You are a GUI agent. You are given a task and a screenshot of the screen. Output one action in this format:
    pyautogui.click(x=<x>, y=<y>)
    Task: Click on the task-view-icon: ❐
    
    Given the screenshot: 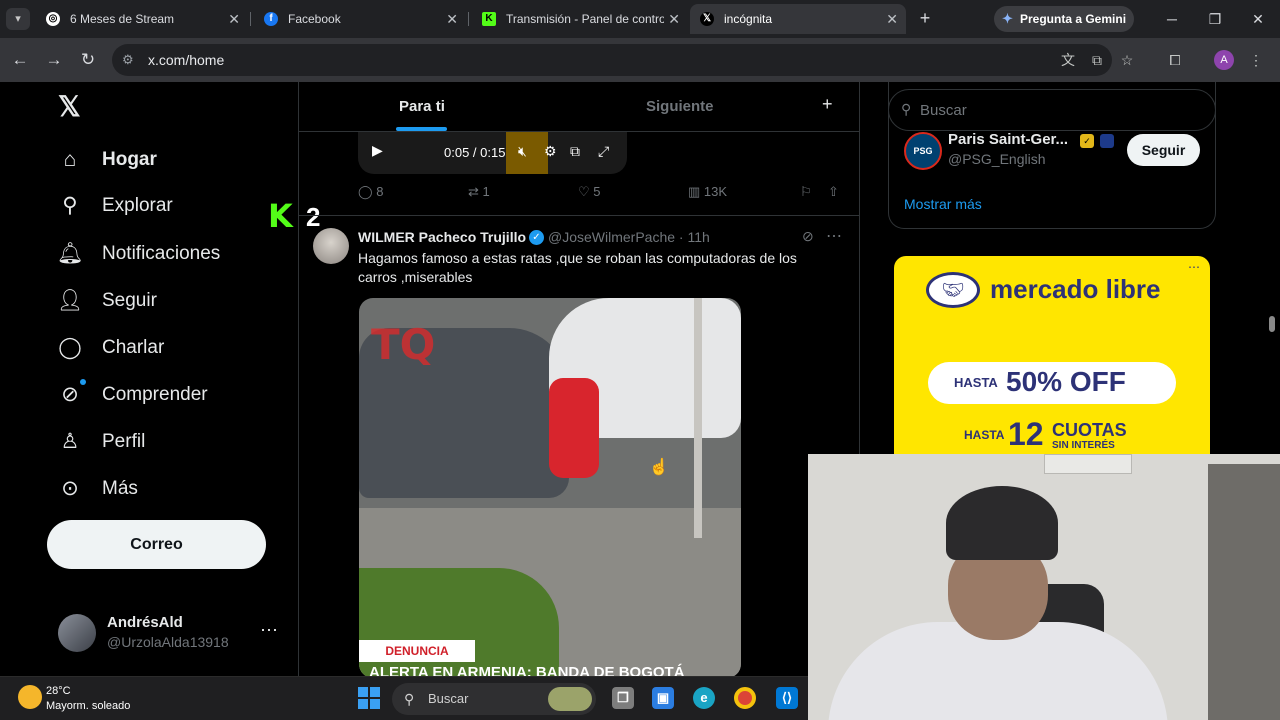 What is the action you would take?
    pyautogui.click(x=623, y=698)
    